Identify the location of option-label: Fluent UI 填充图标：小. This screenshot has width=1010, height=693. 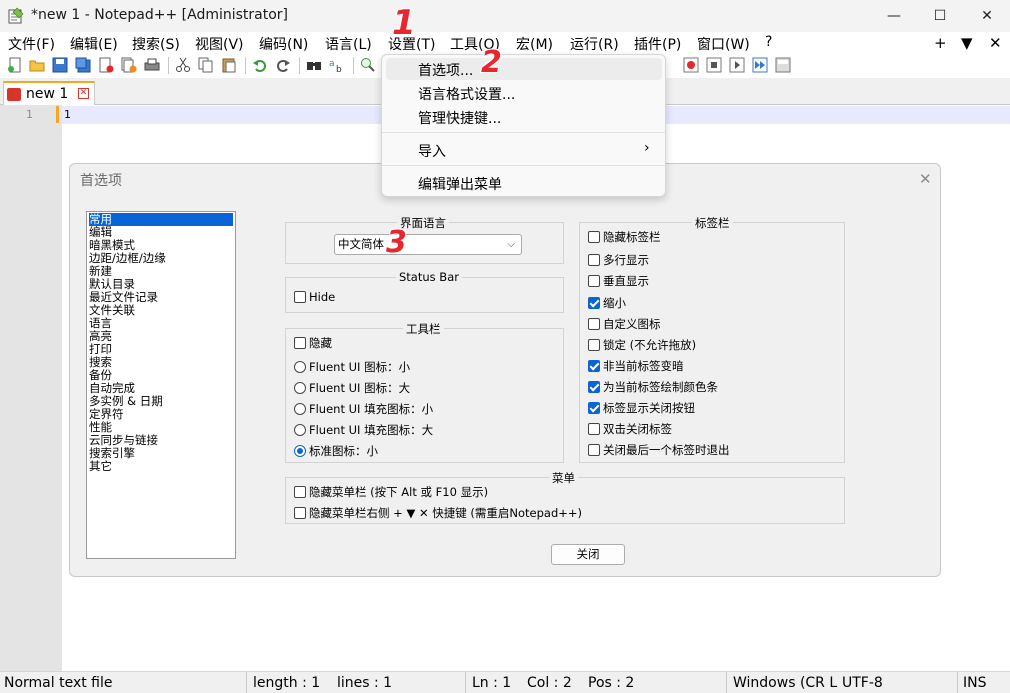
(371, 409).